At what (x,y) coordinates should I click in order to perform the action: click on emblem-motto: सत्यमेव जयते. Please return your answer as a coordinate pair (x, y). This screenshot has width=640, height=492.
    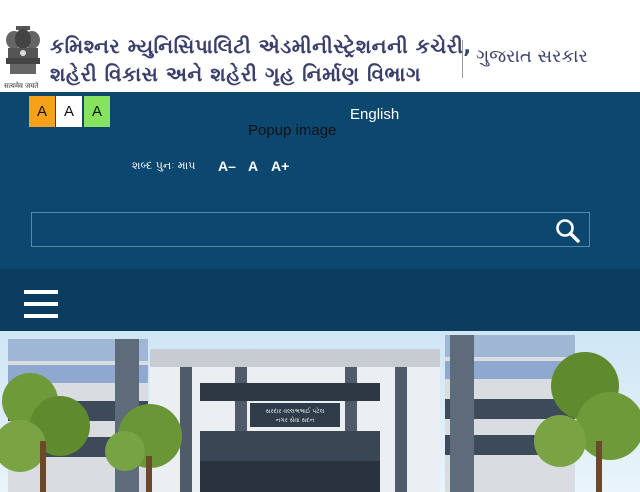
    Looking at the image, I should click on (21, 86).